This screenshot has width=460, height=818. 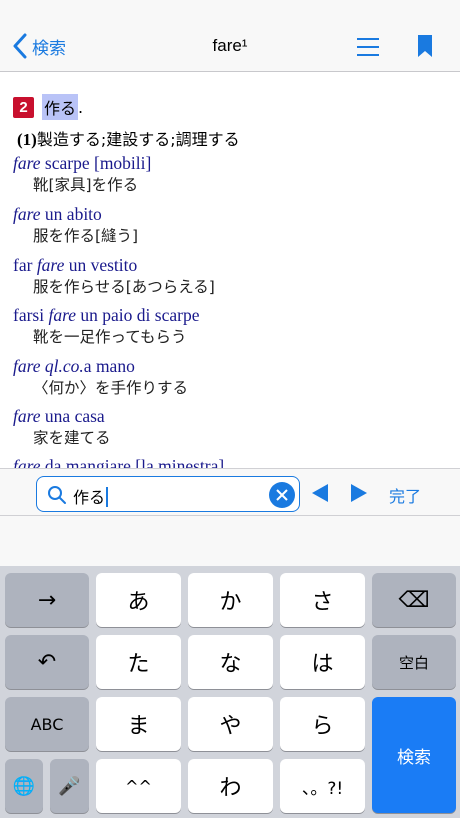 I want to click on bookmark-icon, so click(x=425, y=46).